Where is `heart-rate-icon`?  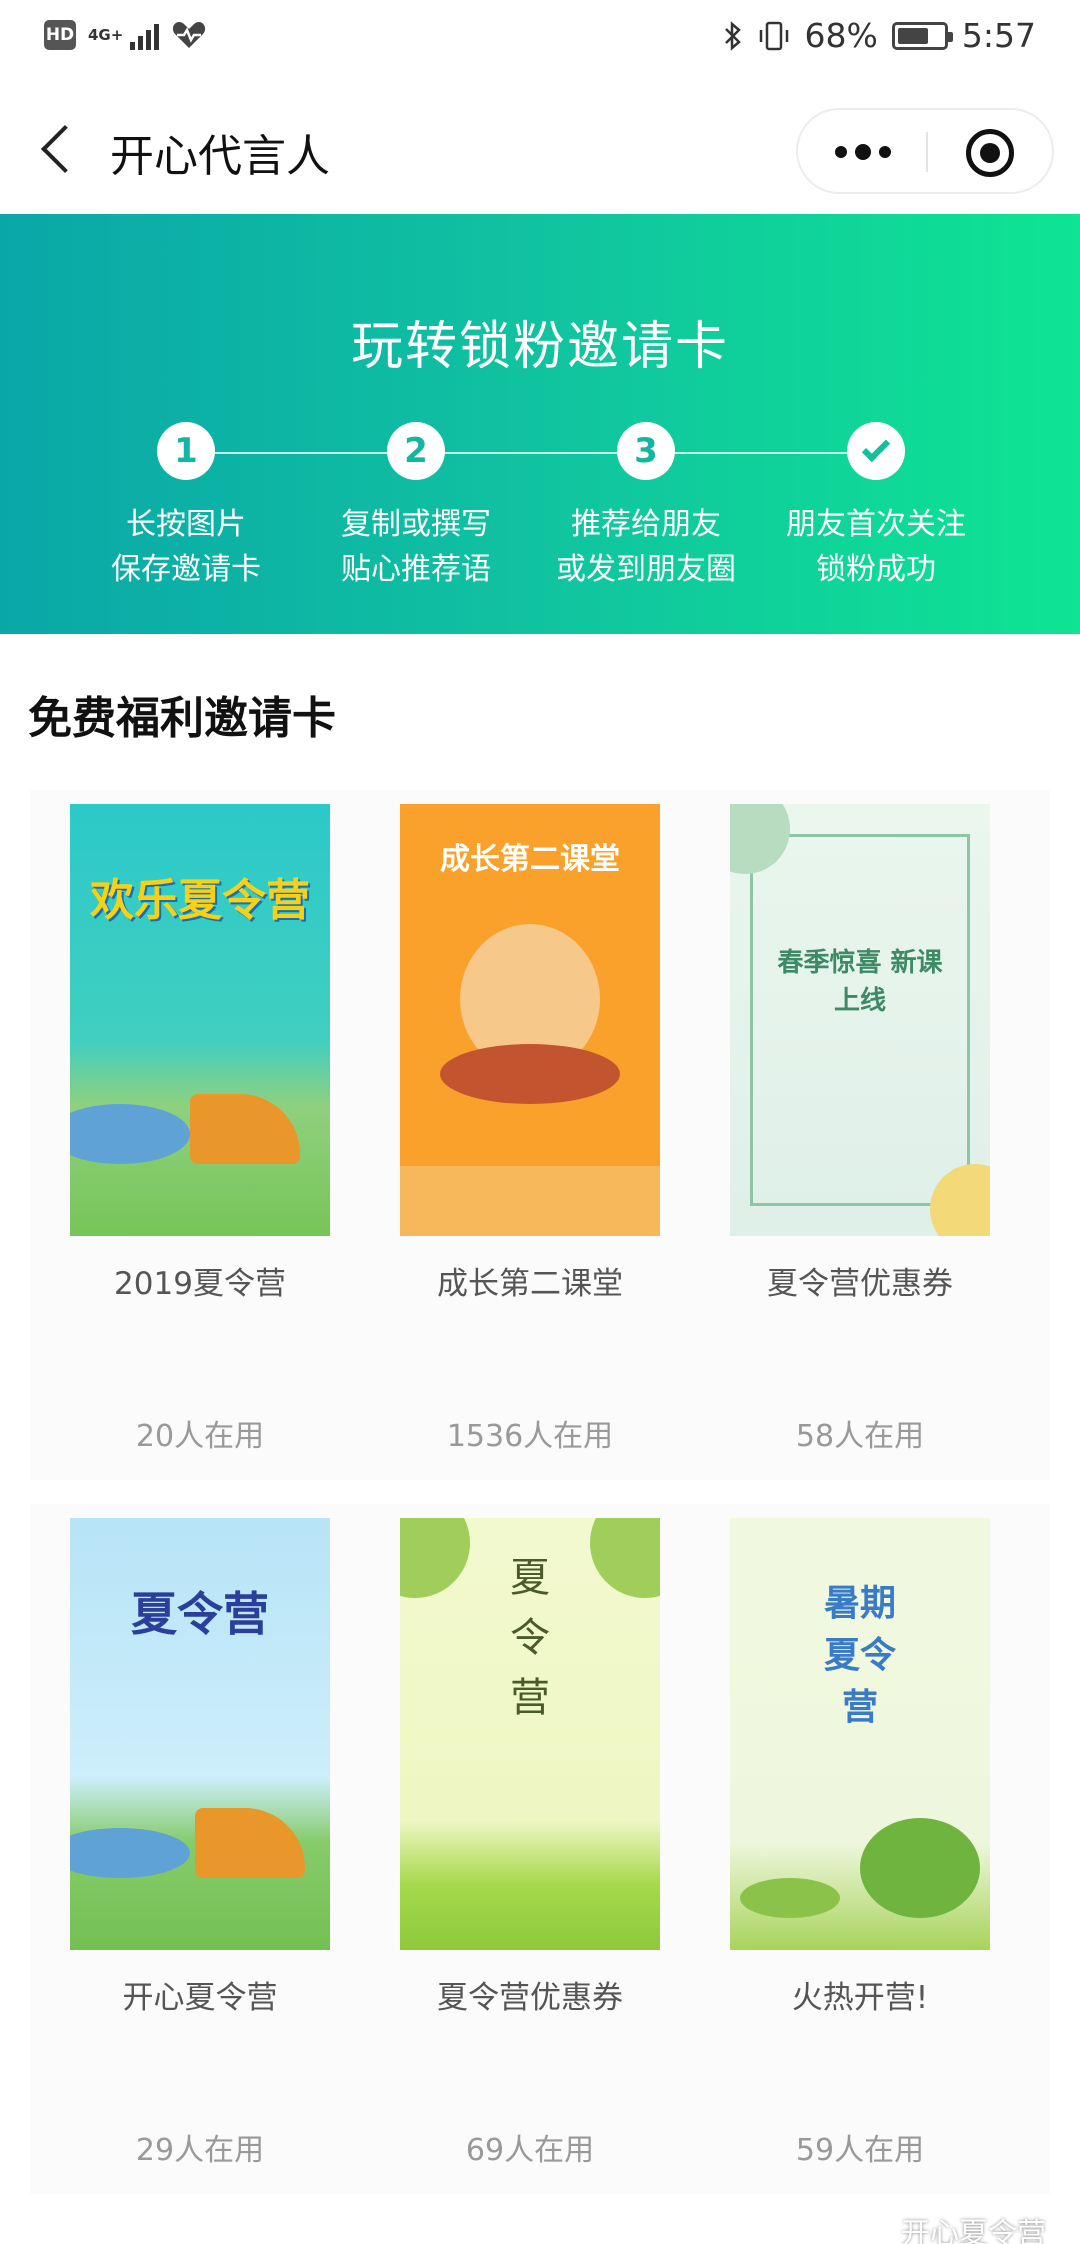
heart-rate-icon is located at coordinates (189, 35).